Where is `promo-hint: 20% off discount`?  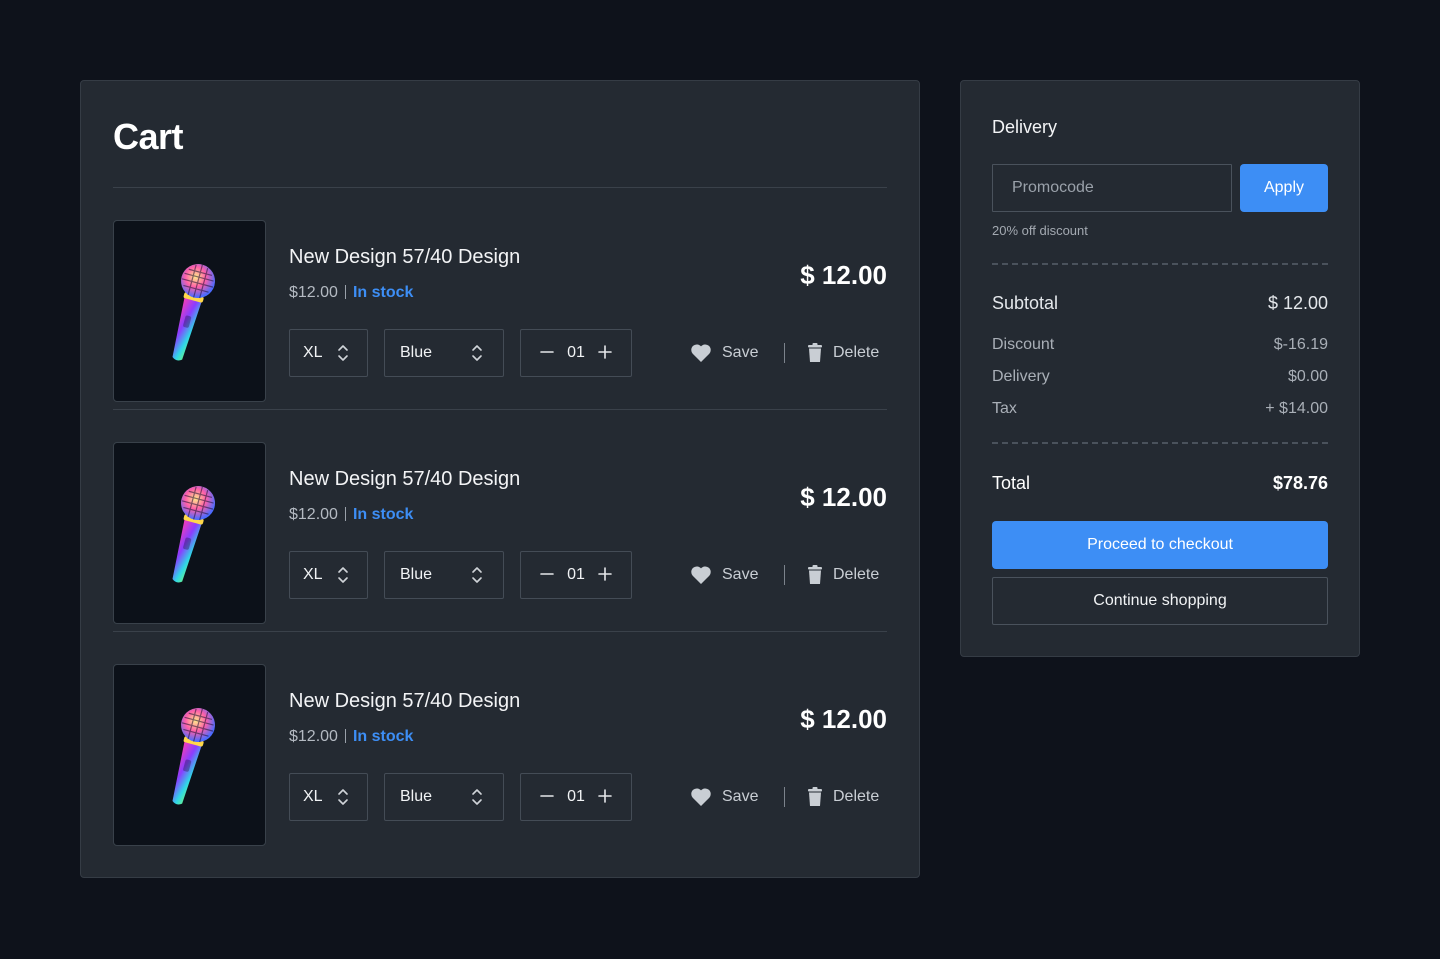
promo-hint: 20% off discount is located at coordinates (1040, 230).